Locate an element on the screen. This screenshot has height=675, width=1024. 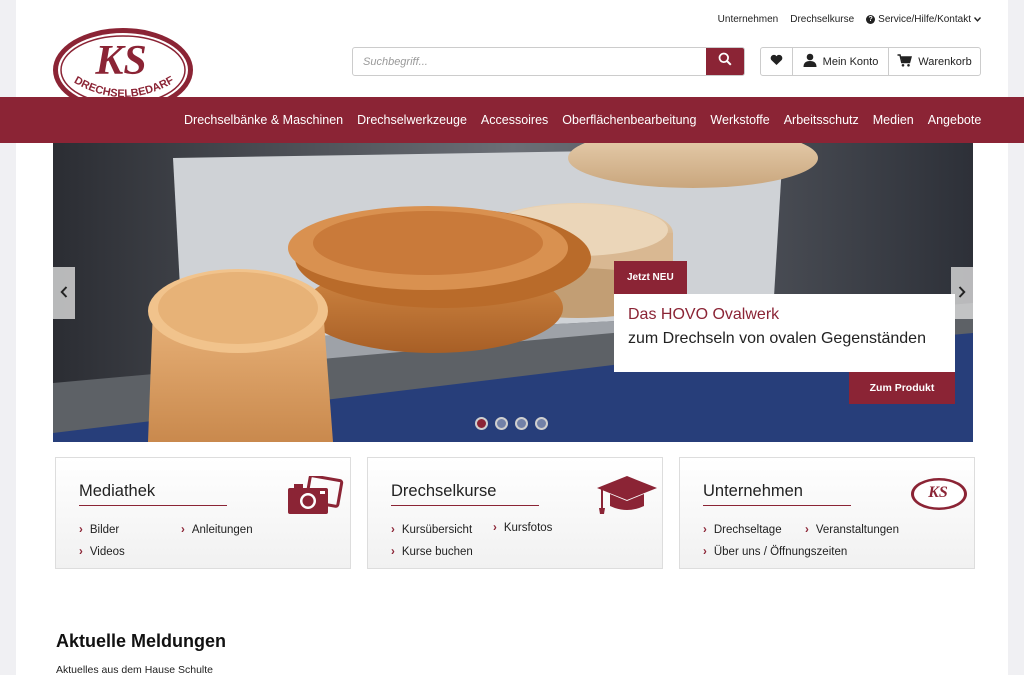
top-link-company: Unternehmen is located at coordinates (748, 19).